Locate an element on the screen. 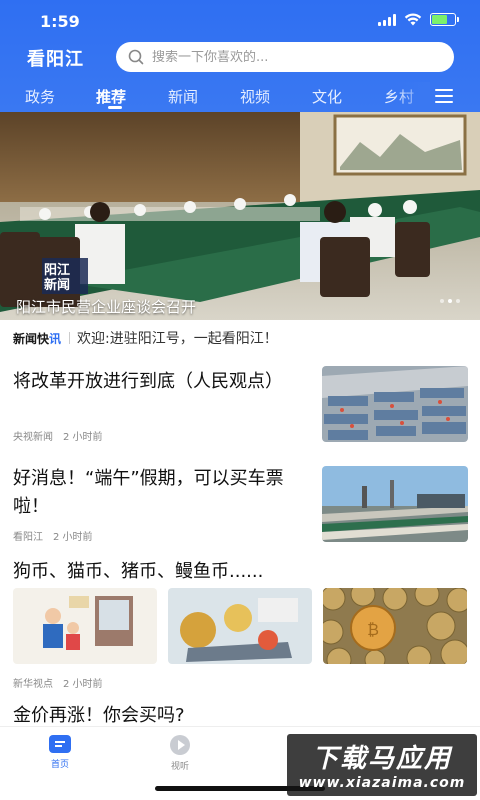 The height and width of the screenshot is (800, 480). carousel-dots is located at coordinates (450, 301).